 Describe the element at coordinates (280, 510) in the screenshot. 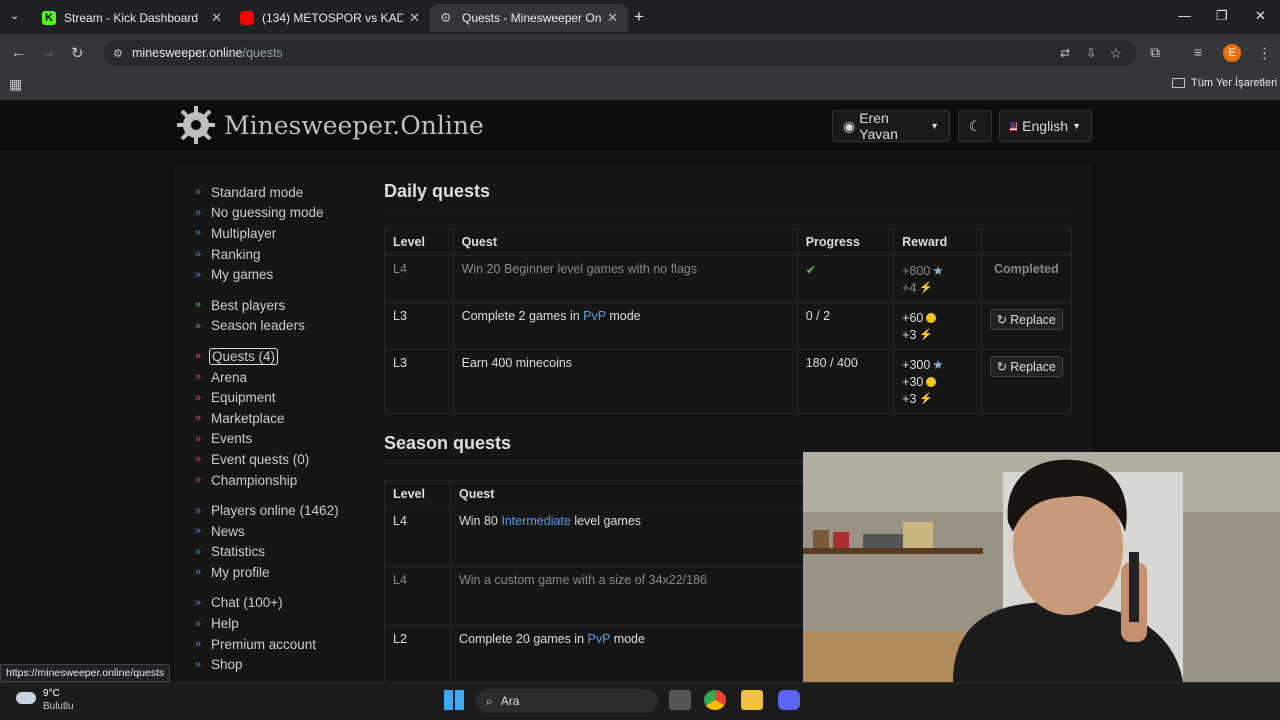

I see `sidebar-item: » Players online (1462)` at that location.